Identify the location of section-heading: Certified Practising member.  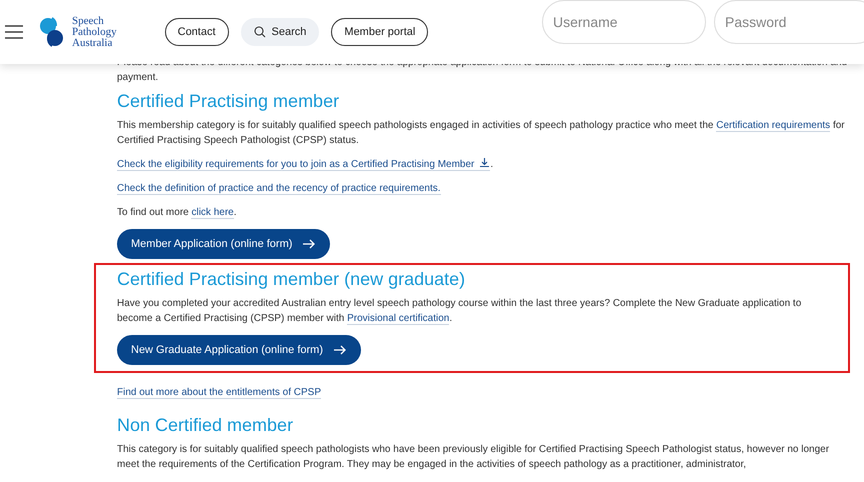
(228, 101).